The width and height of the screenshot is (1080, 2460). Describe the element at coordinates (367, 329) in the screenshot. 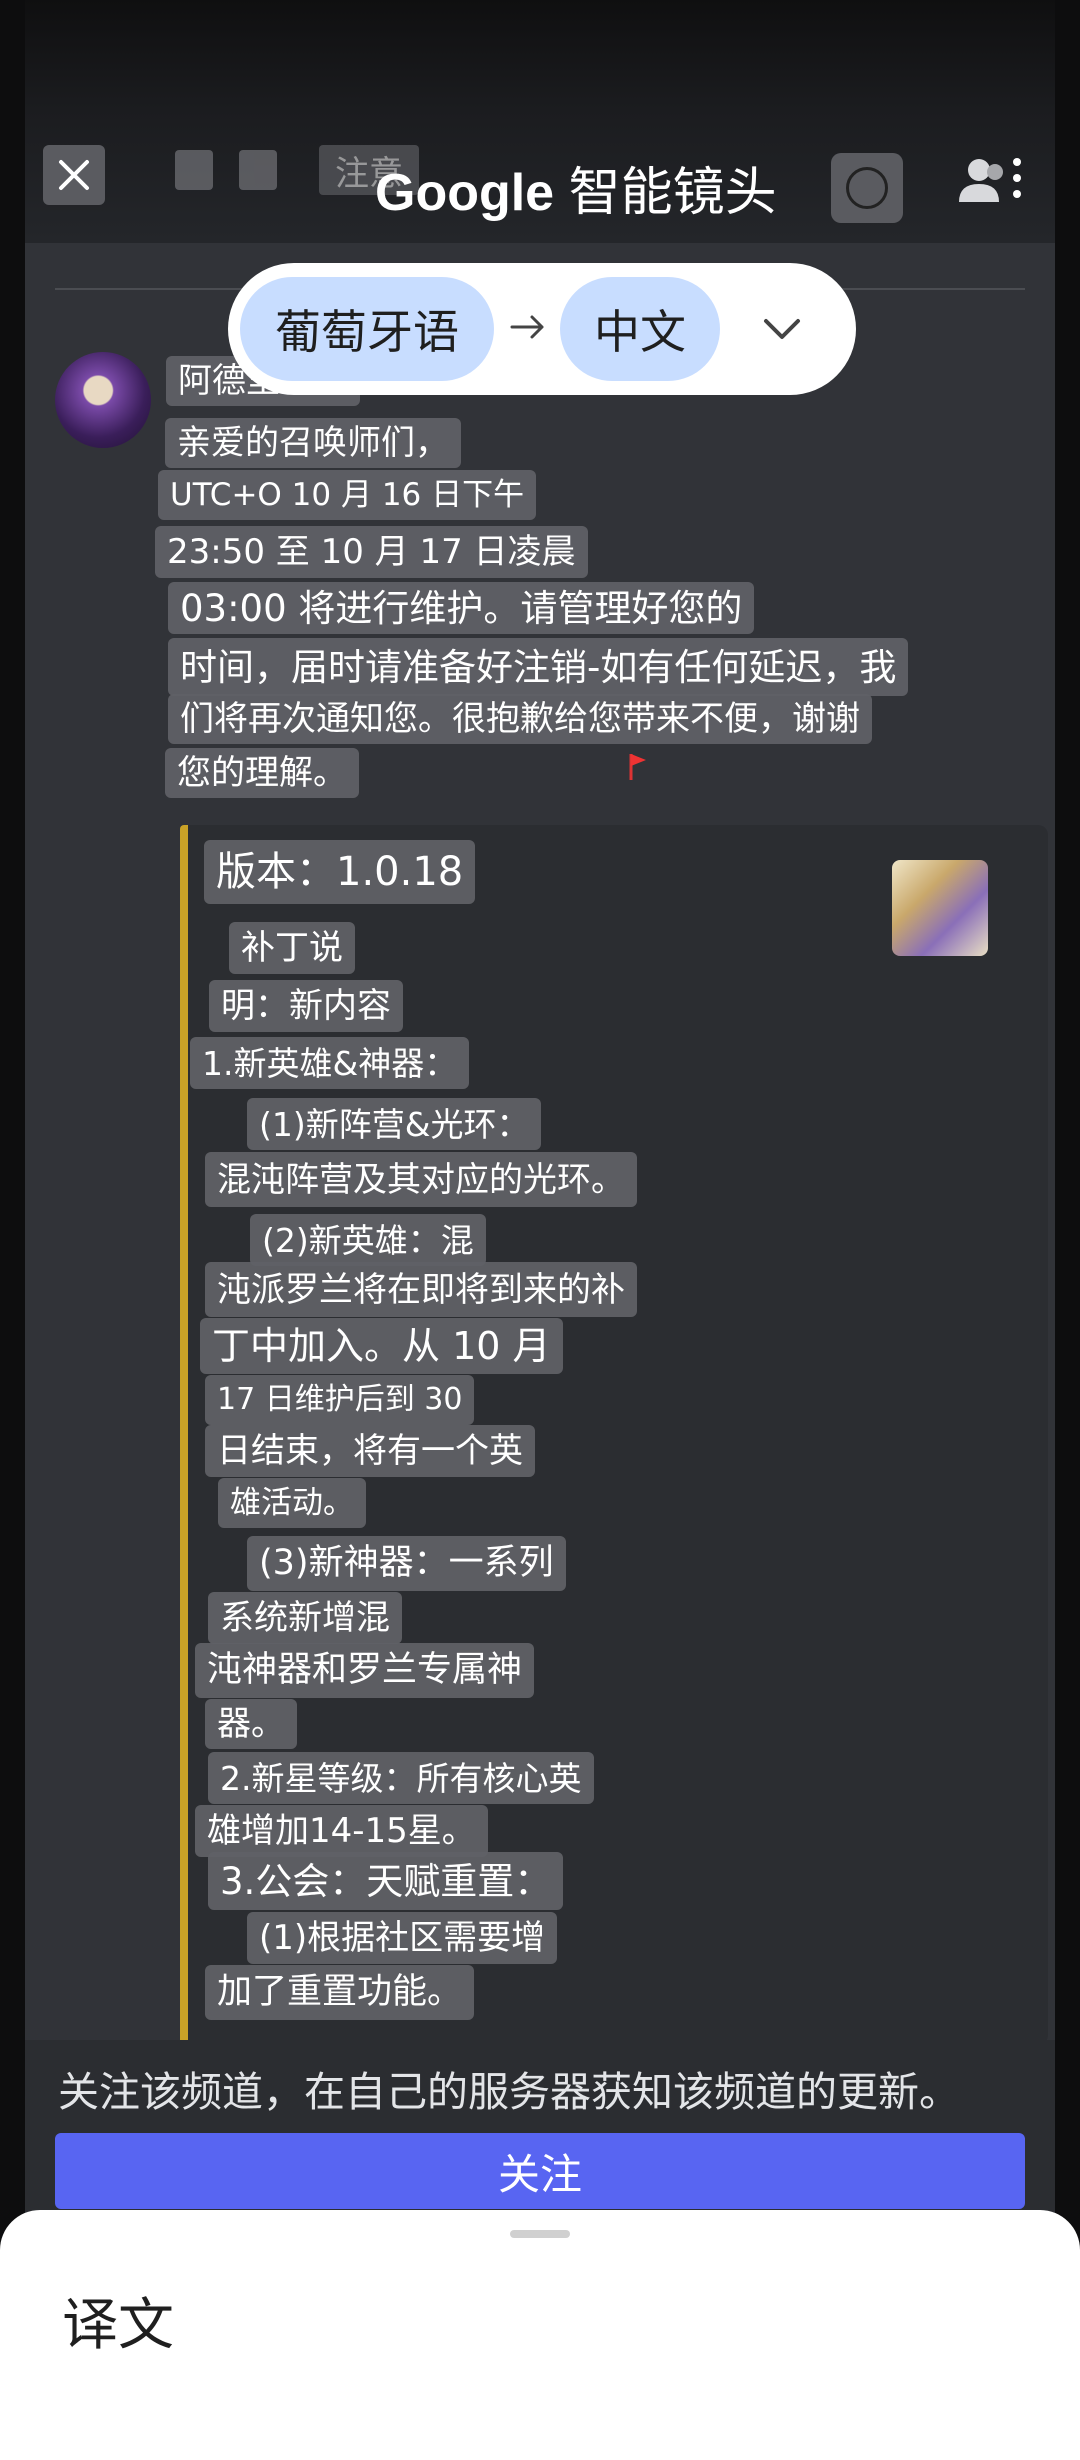

I see `source-language-chip: 葡萄牙语` at that location.